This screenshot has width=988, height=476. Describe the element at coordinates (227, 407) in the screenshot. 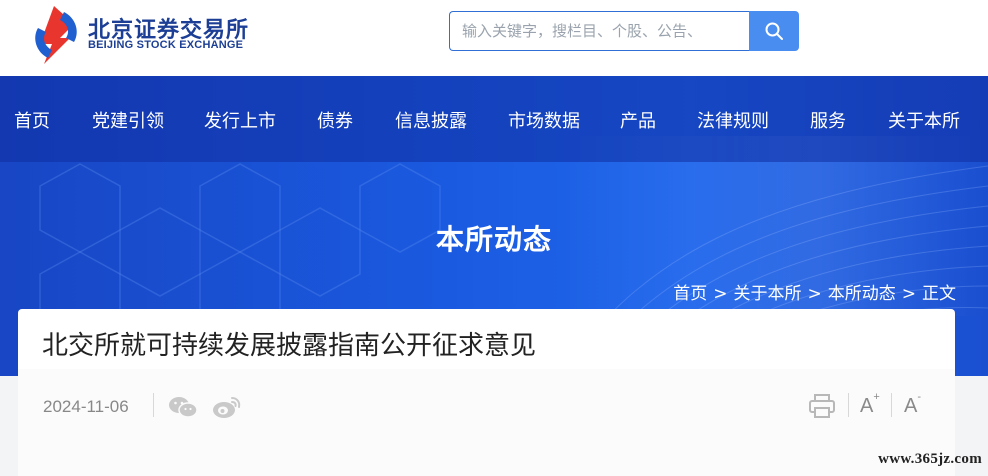

I see `weibo-share-icon` at that location.